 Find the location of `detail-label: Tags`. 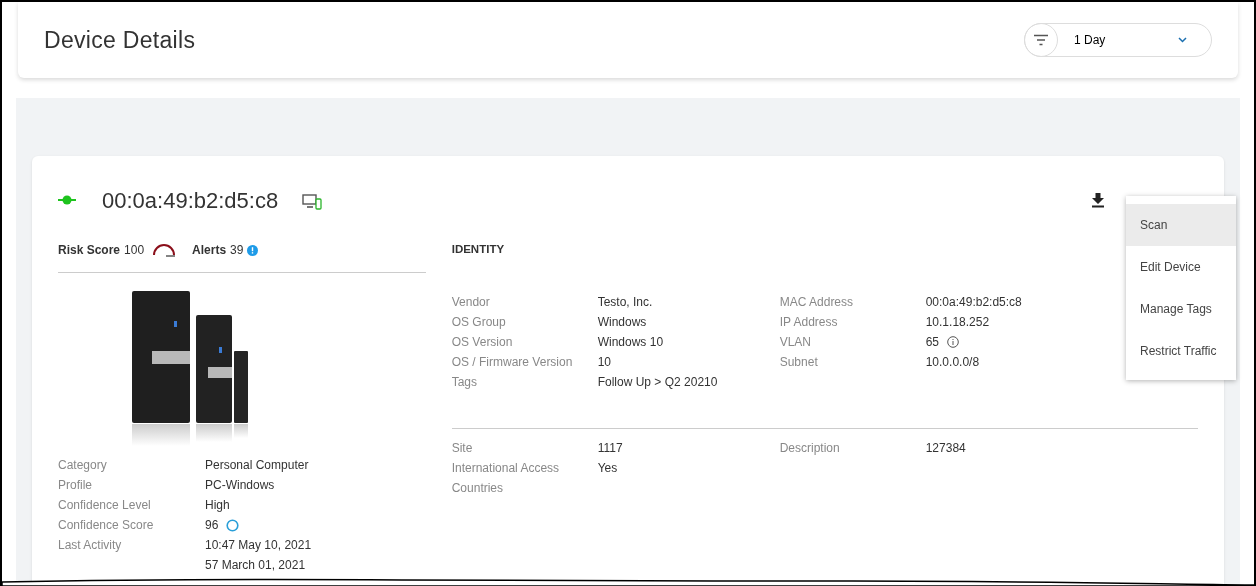

detail-label: Tags is located at coordinates (465, 382).